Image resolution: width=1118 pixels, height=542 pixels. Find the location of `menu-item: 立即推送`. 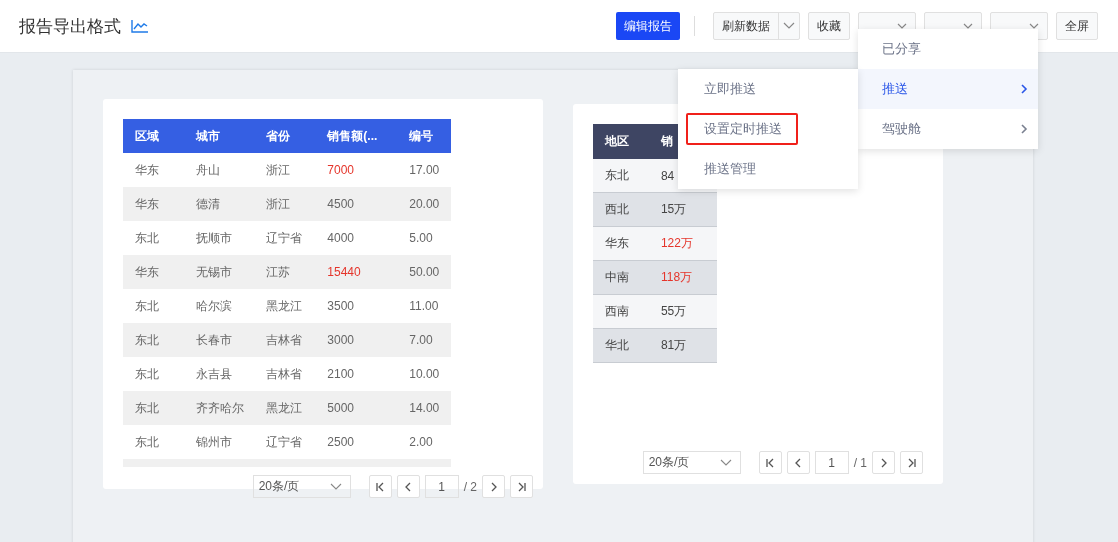

menu-item: 立即推送 is located at coordinates (768, 89).